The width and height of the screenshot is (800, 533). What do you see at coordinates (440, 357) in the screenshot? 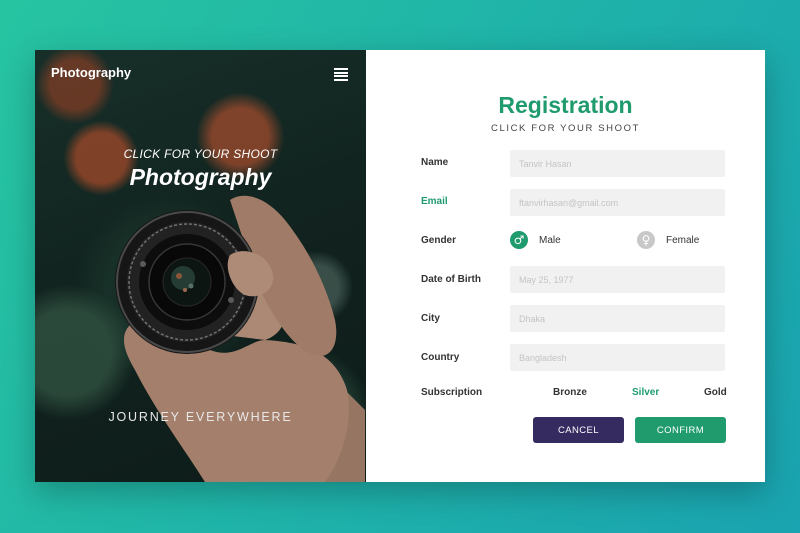
I see `country-label: Country` at bounding box center [440, 357].